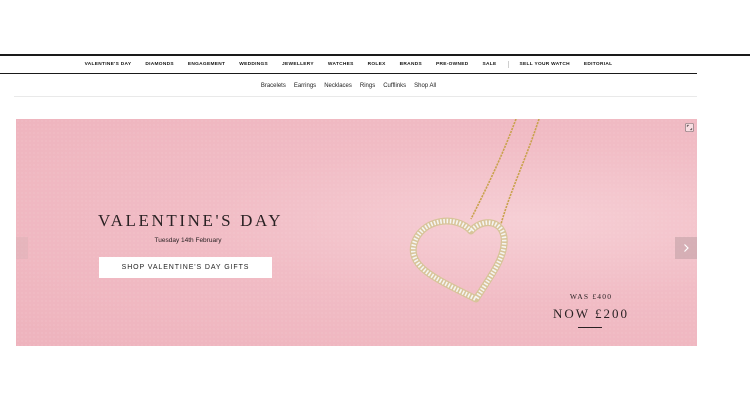 Image resolution: width=750 pixels, height=400 pixels. I want to click on chevron-right-icon, so click(686, 248).